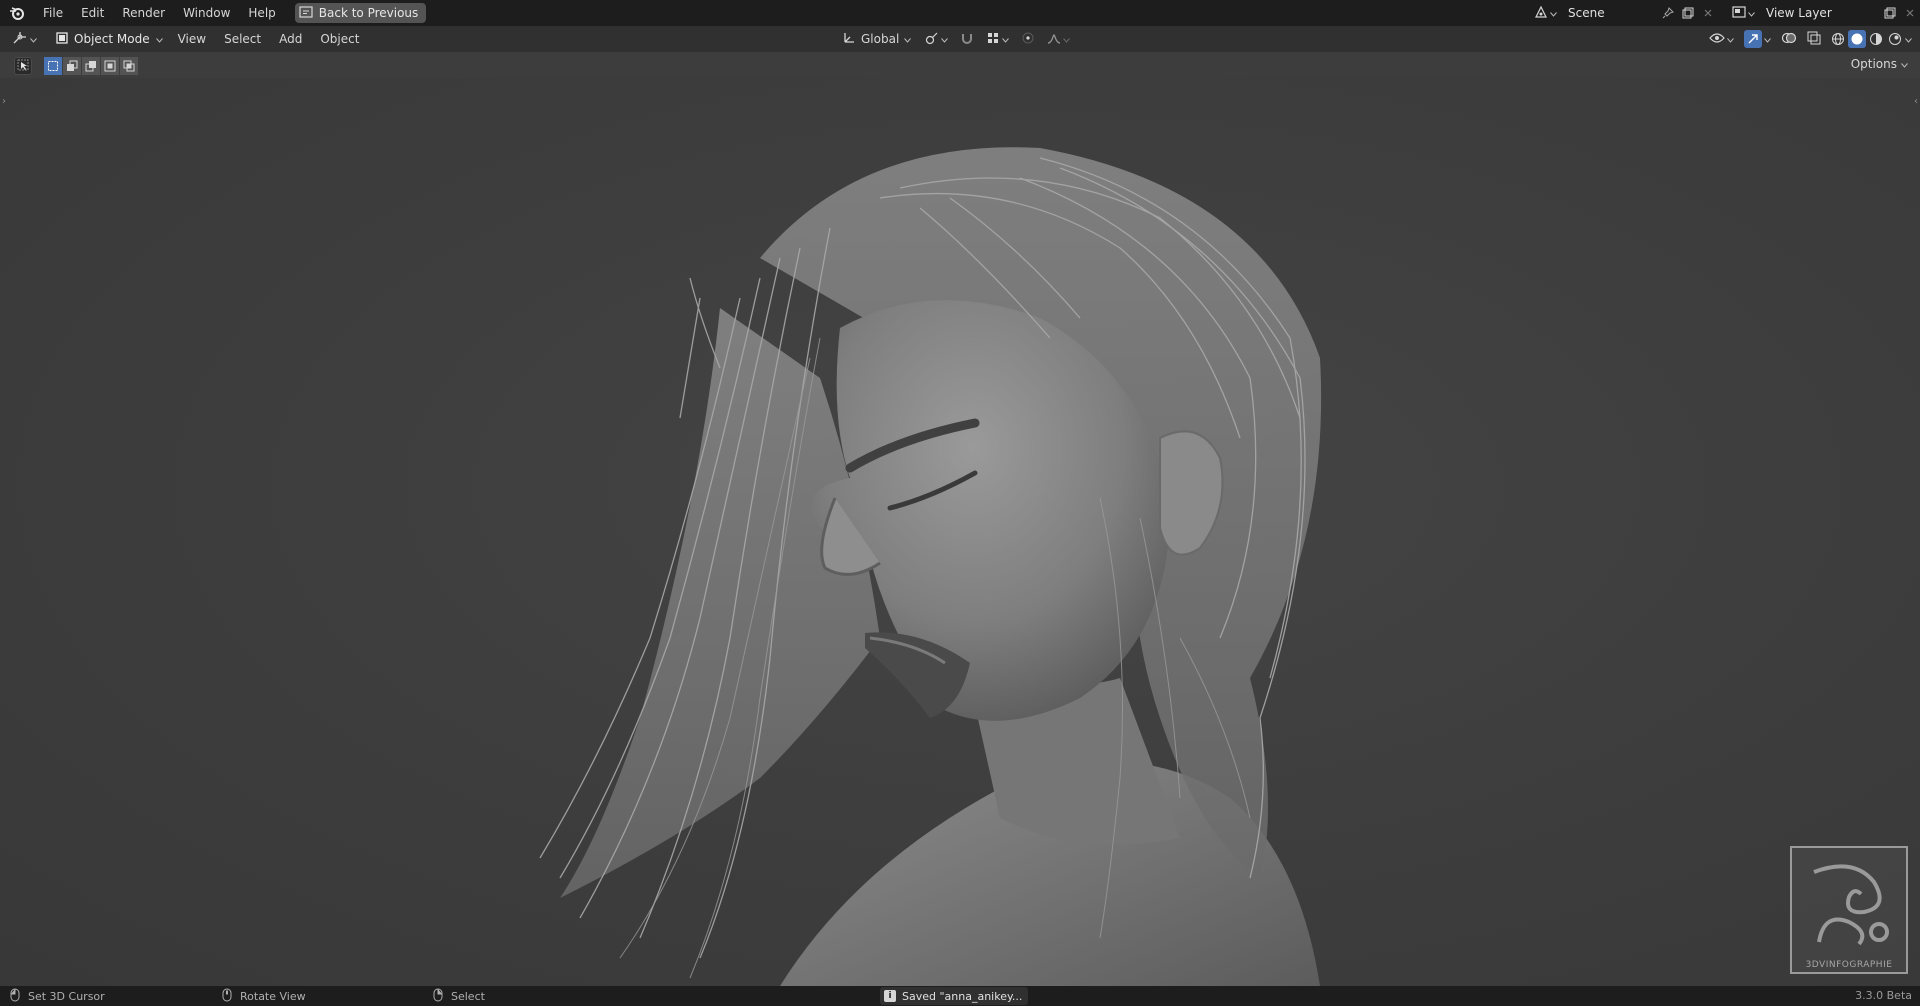 This screenshot has width=1920, height=1006. I want to click on transform-controls: Global, so click(955, 39).